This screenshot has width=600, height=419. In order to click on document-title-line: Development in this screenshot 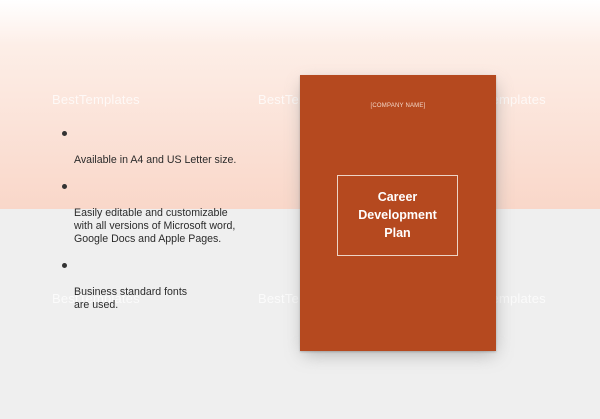, I will do `click(397, 215)`.